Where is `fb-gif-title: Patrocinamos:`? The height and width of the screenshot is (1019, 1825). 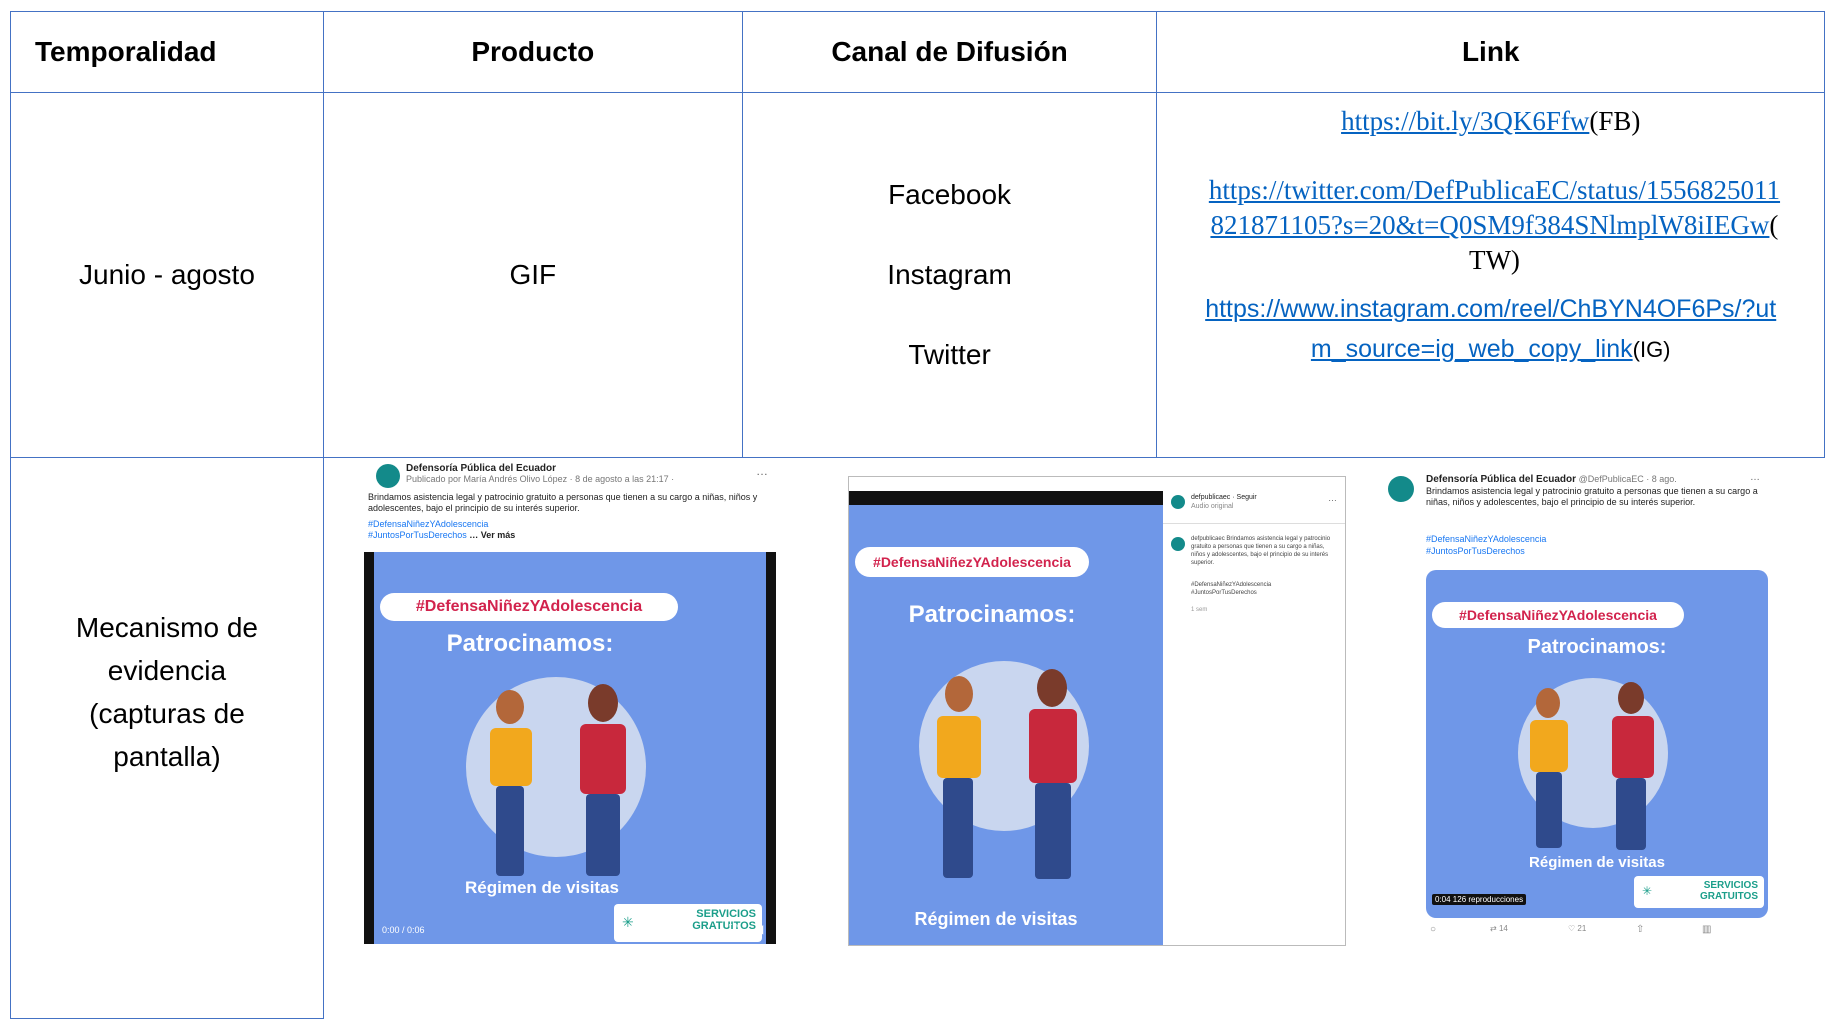
fb-gif-title: Patrocinamos: is located at coordinates (530, 643).